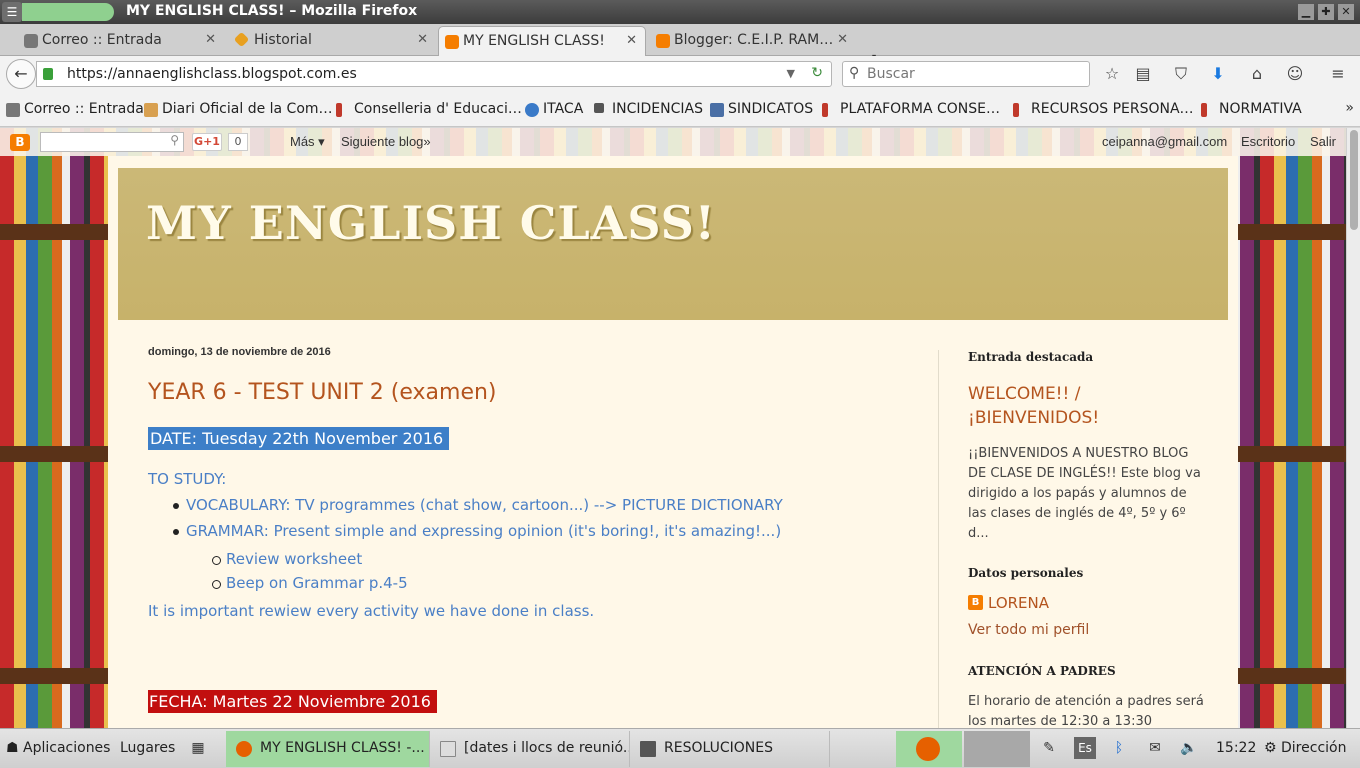 This screenshot has width=1360, height=768. I want to click on post-date-line: DATE: Tuesday 22th November 2016, so click(299, 438).